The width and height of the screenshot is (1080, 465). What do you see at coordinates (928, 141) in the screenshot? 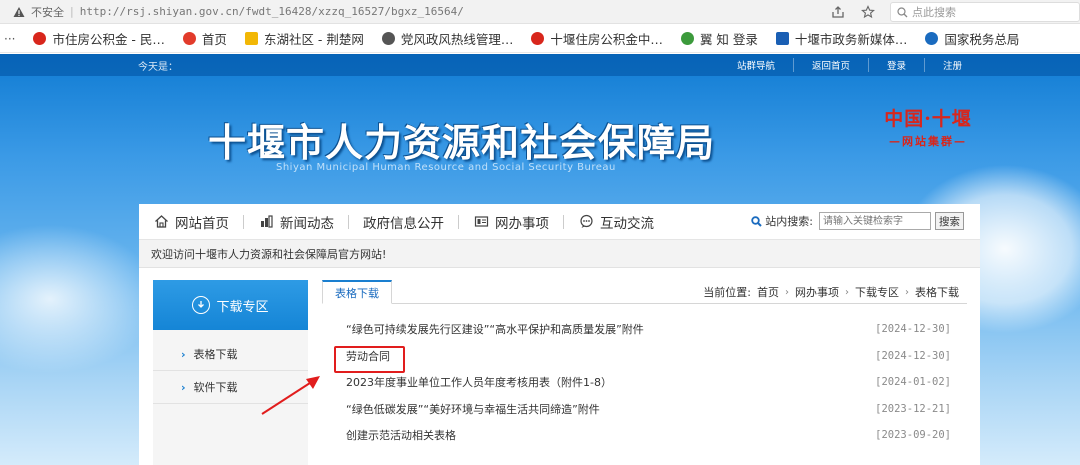
I see `group-logo-sub: —网站集群—` at bounding box center [928, 141].